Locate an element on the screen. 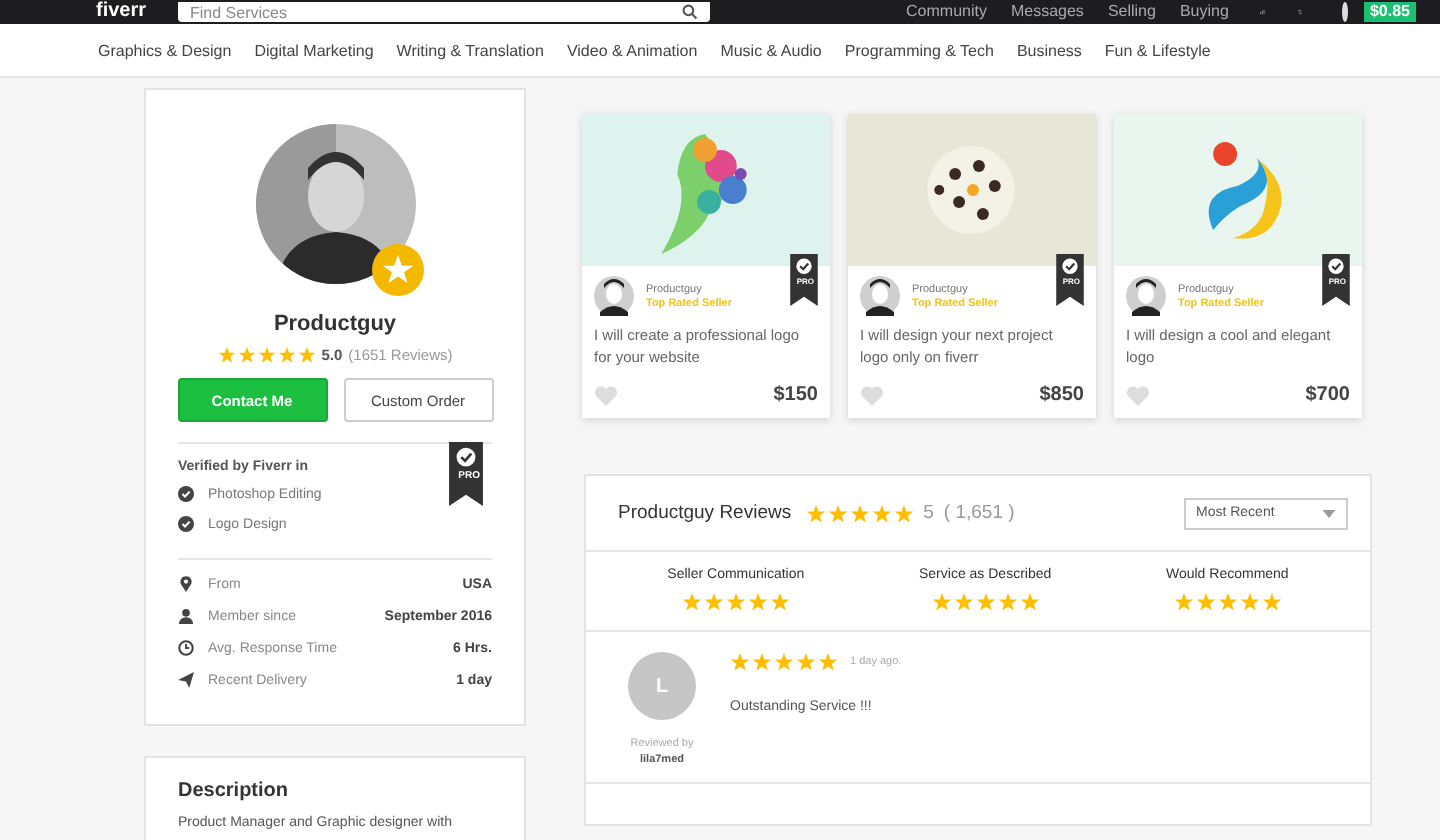 The height and width of the screenshot is (840, 1440). caret-icon is located at coordinates (1329, 513).